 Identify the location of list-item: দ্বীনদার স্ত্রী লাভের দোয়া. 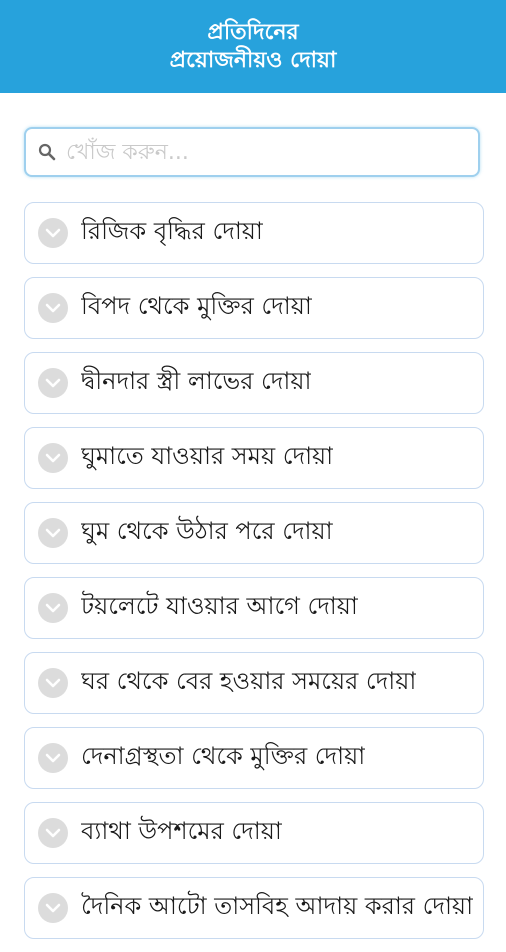
(254, 383).